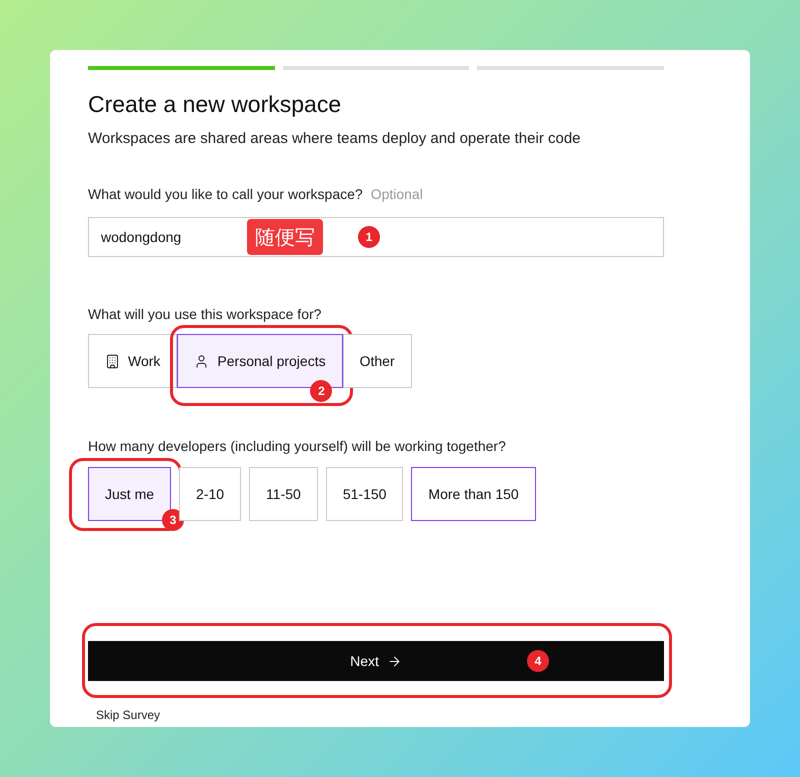 The image size is (800, 777). What do you see at coordinates (377, 361) in the screenshot?
I see `option-button: Other` at bounding box center [377, 361].